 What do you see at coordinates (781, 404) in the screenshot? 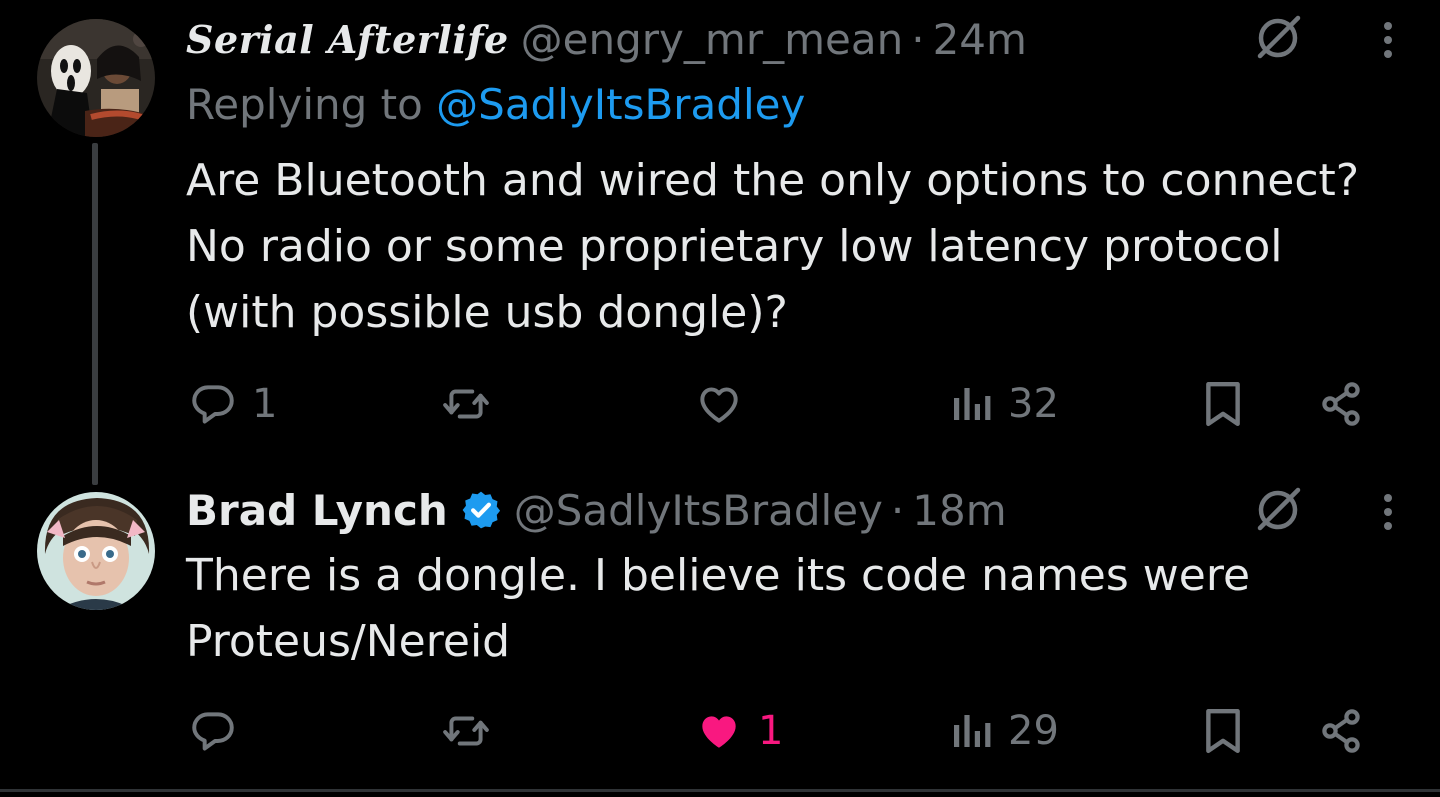
I see `tweet-actions: 1 32` at bounding box center [781, 404].